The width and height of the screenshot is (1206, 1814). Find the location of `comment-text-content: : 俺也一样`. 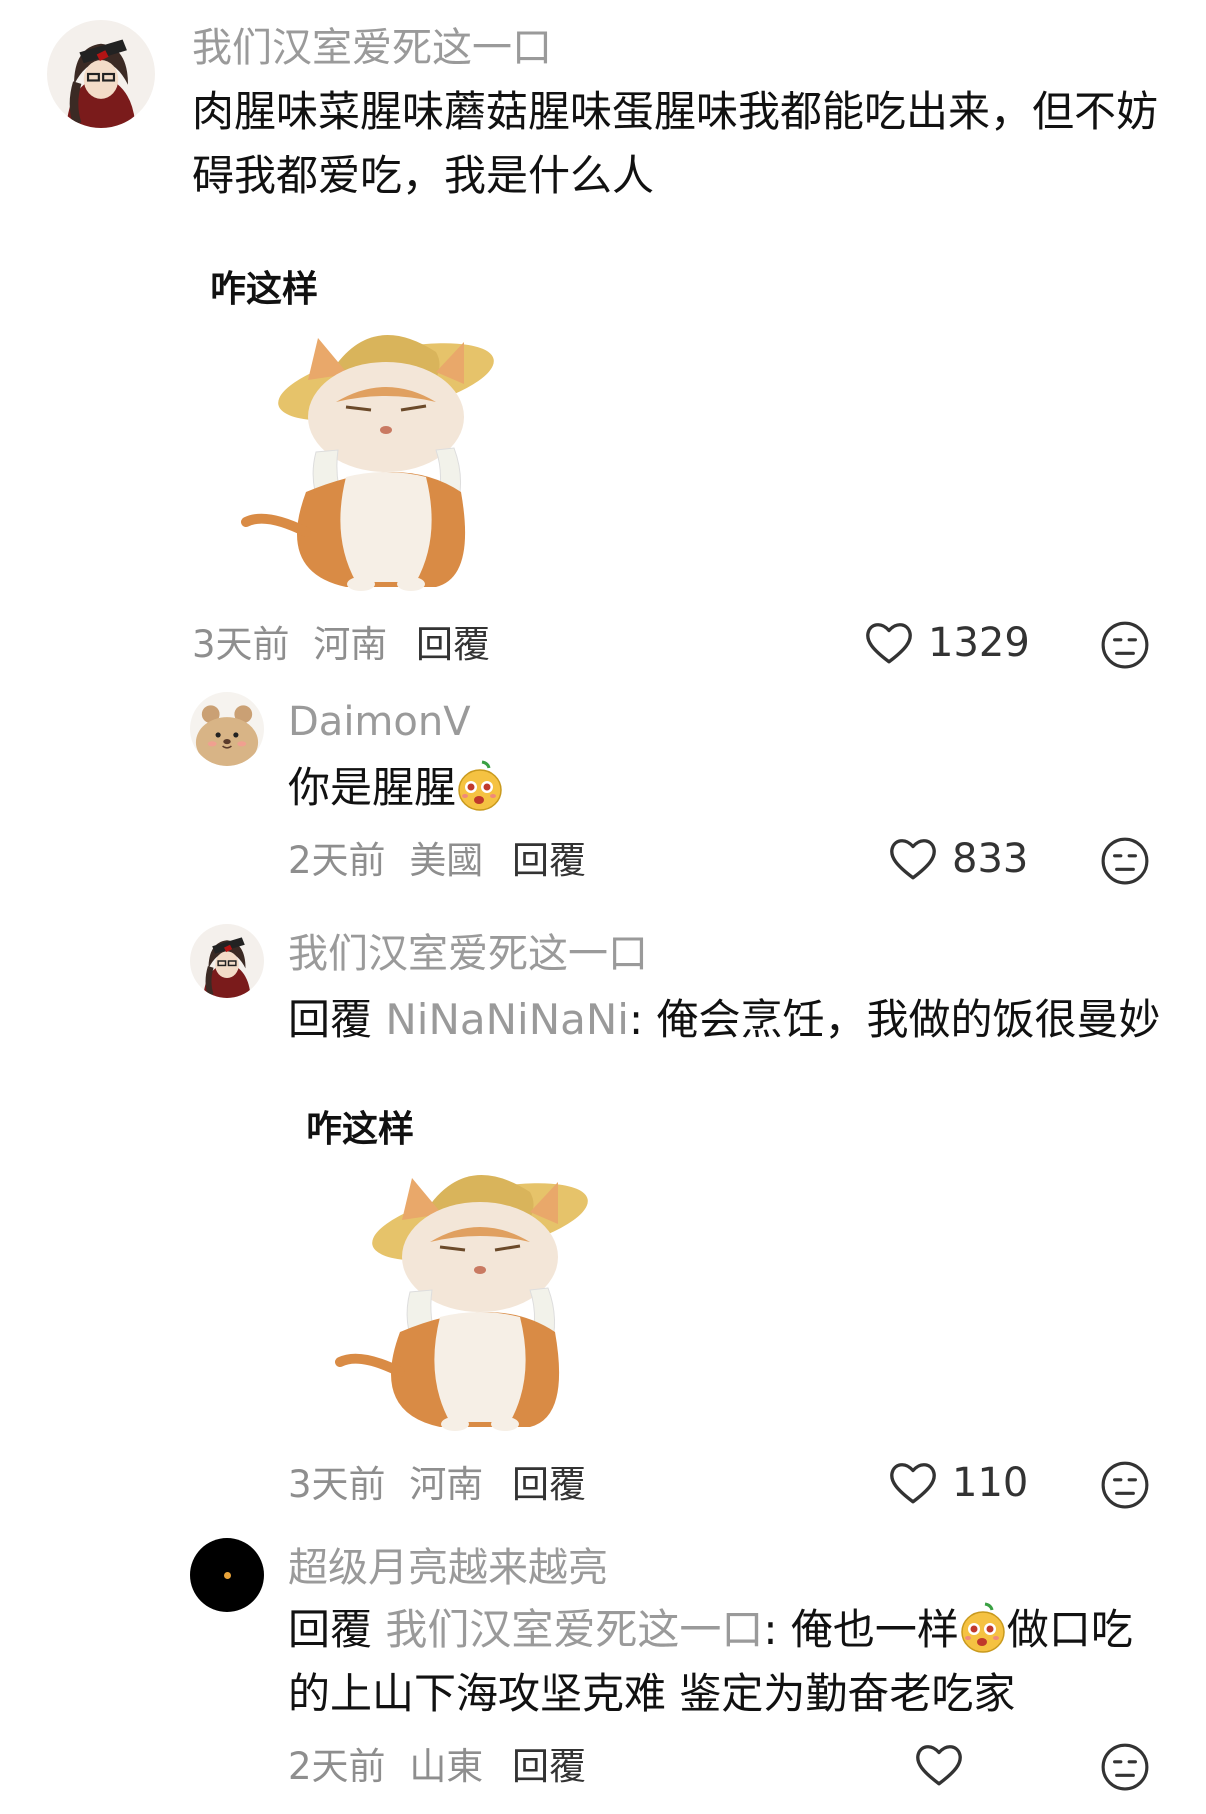

comment-text-content: : 俺也一样 is located at coordinates (861, 1629).